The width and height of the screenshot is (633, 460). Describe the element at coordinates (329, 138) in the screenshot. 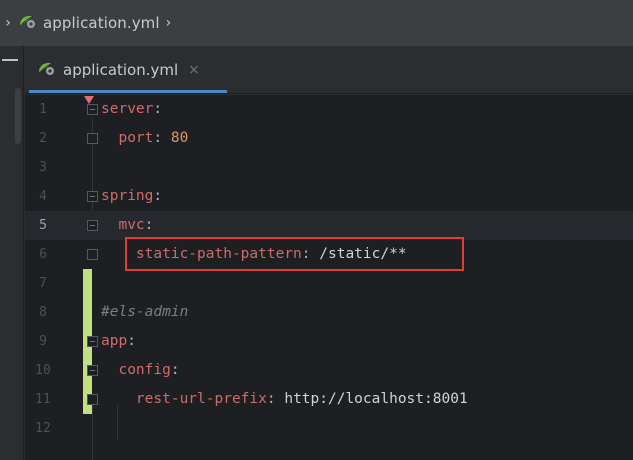

I see `code-line: 2 port: 80` at that location.